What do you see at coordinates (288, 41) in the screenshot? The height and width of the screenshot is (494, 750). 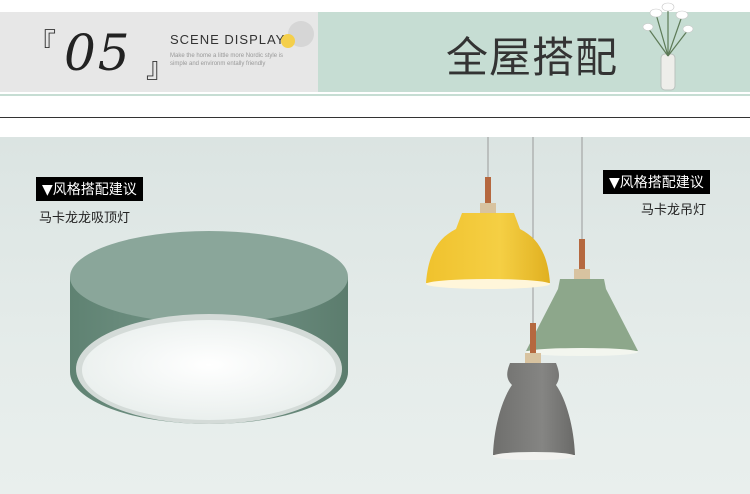 I see `decorative-yellow-circle` at bounding box center [288, 41].